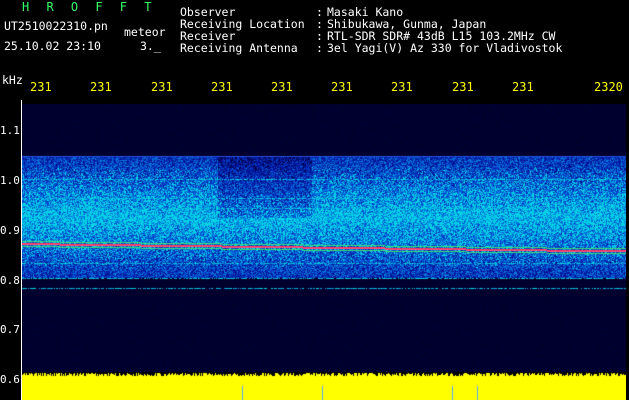  Describe the element at coordinates (463, 87) in the screenshot. I see `time-tick-8: 231` at that location.